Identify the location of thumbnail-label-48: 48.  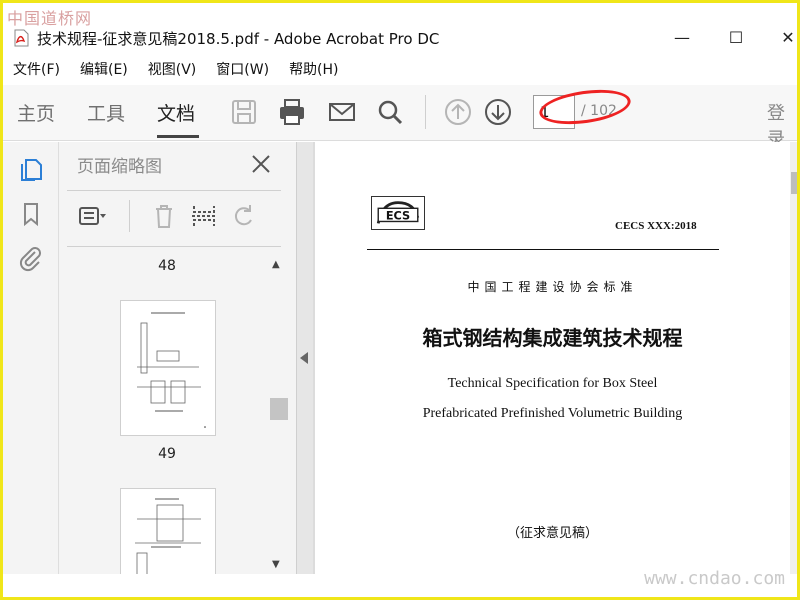
(167, 266).